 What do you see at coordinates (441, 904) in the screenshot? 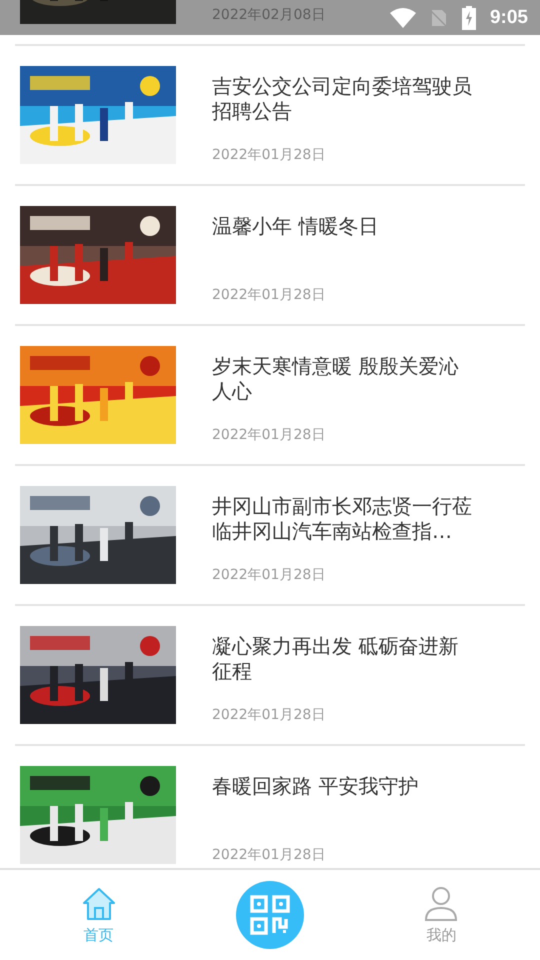
I see `person-icon` at bounding box center [441, 904].